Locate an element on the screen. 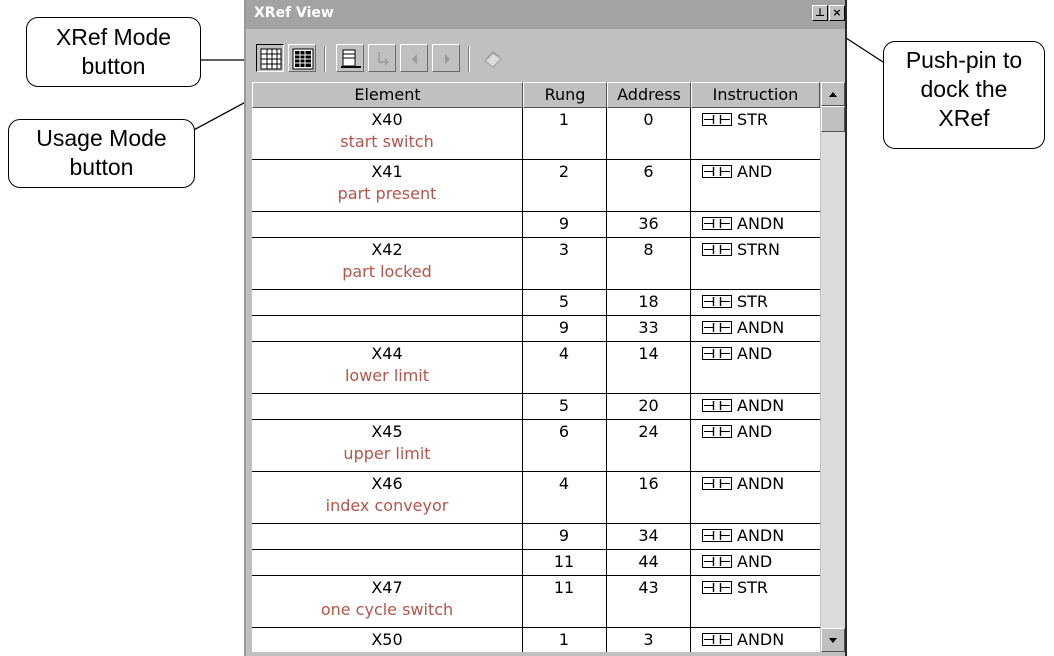 The width and height of the screenshot is (1054, 656). usage-mode-button is located at coordinates (302, 58).